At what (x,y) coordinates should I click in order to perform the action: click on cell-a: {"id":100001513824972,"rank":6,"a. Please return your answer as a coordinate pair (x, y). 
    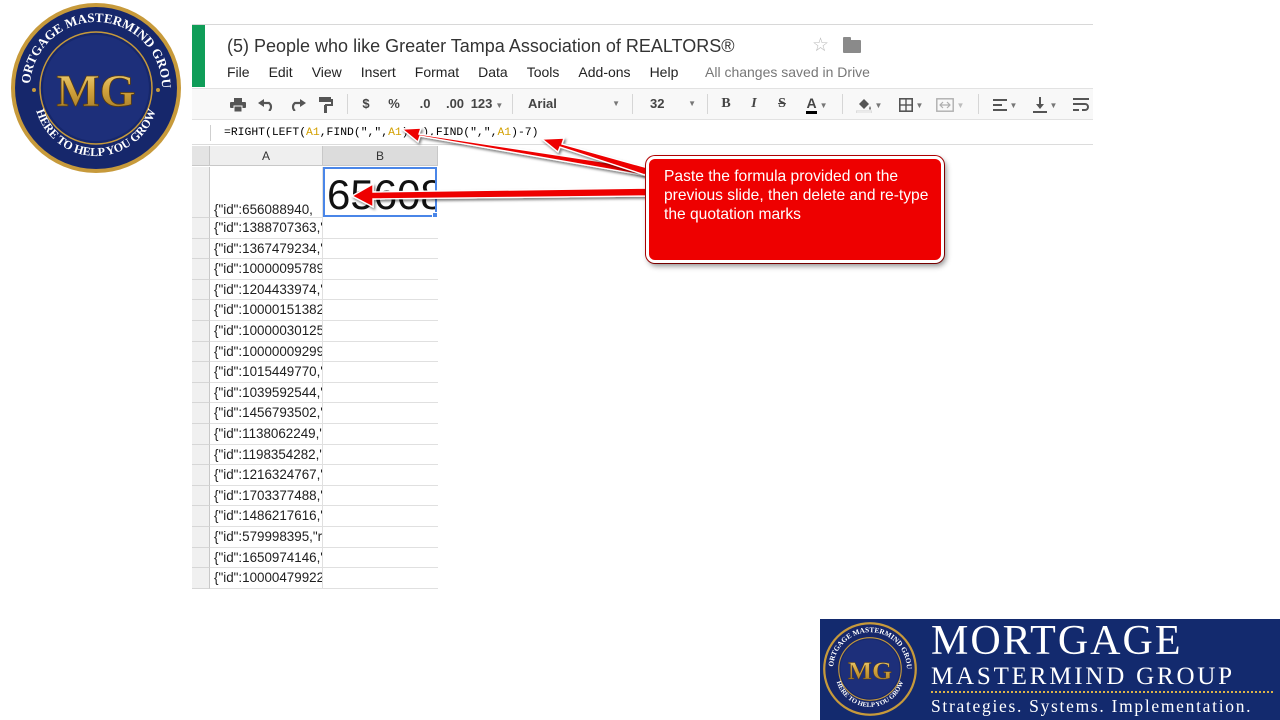
    Looking at the image, I should click on (266, 310).